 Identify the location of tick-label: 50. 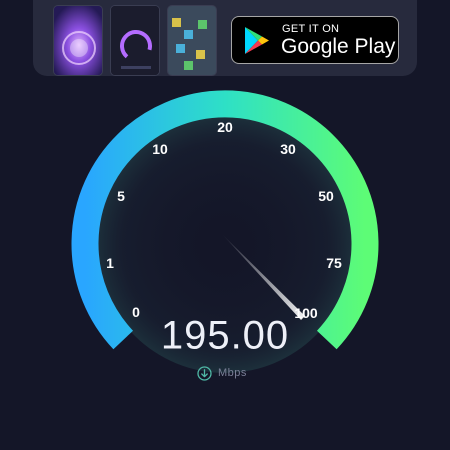
(326, 196).